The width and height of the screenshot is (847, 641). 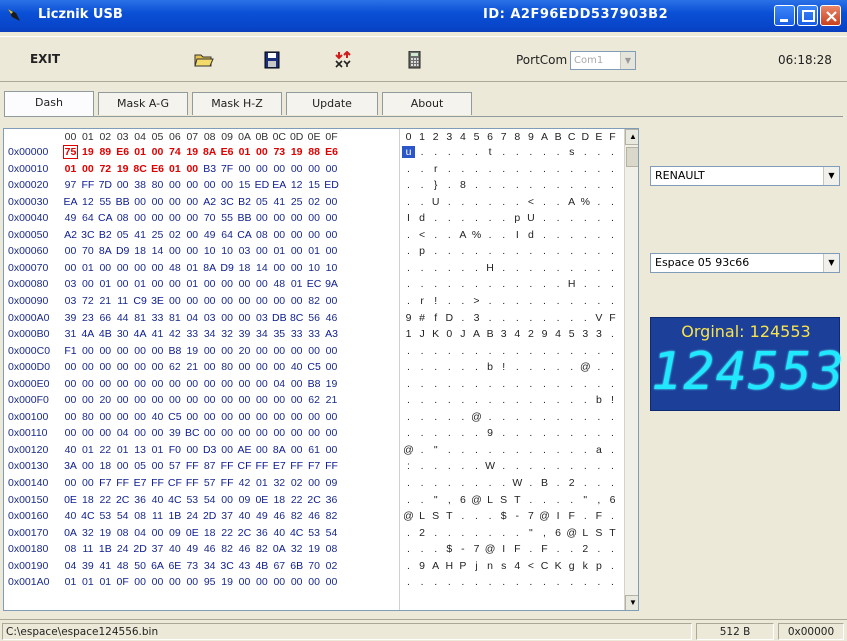 What do you see at coordinates (192, 566) in the screenshot?
I see `hex-byte: 73` at bounding box center [192, 566].